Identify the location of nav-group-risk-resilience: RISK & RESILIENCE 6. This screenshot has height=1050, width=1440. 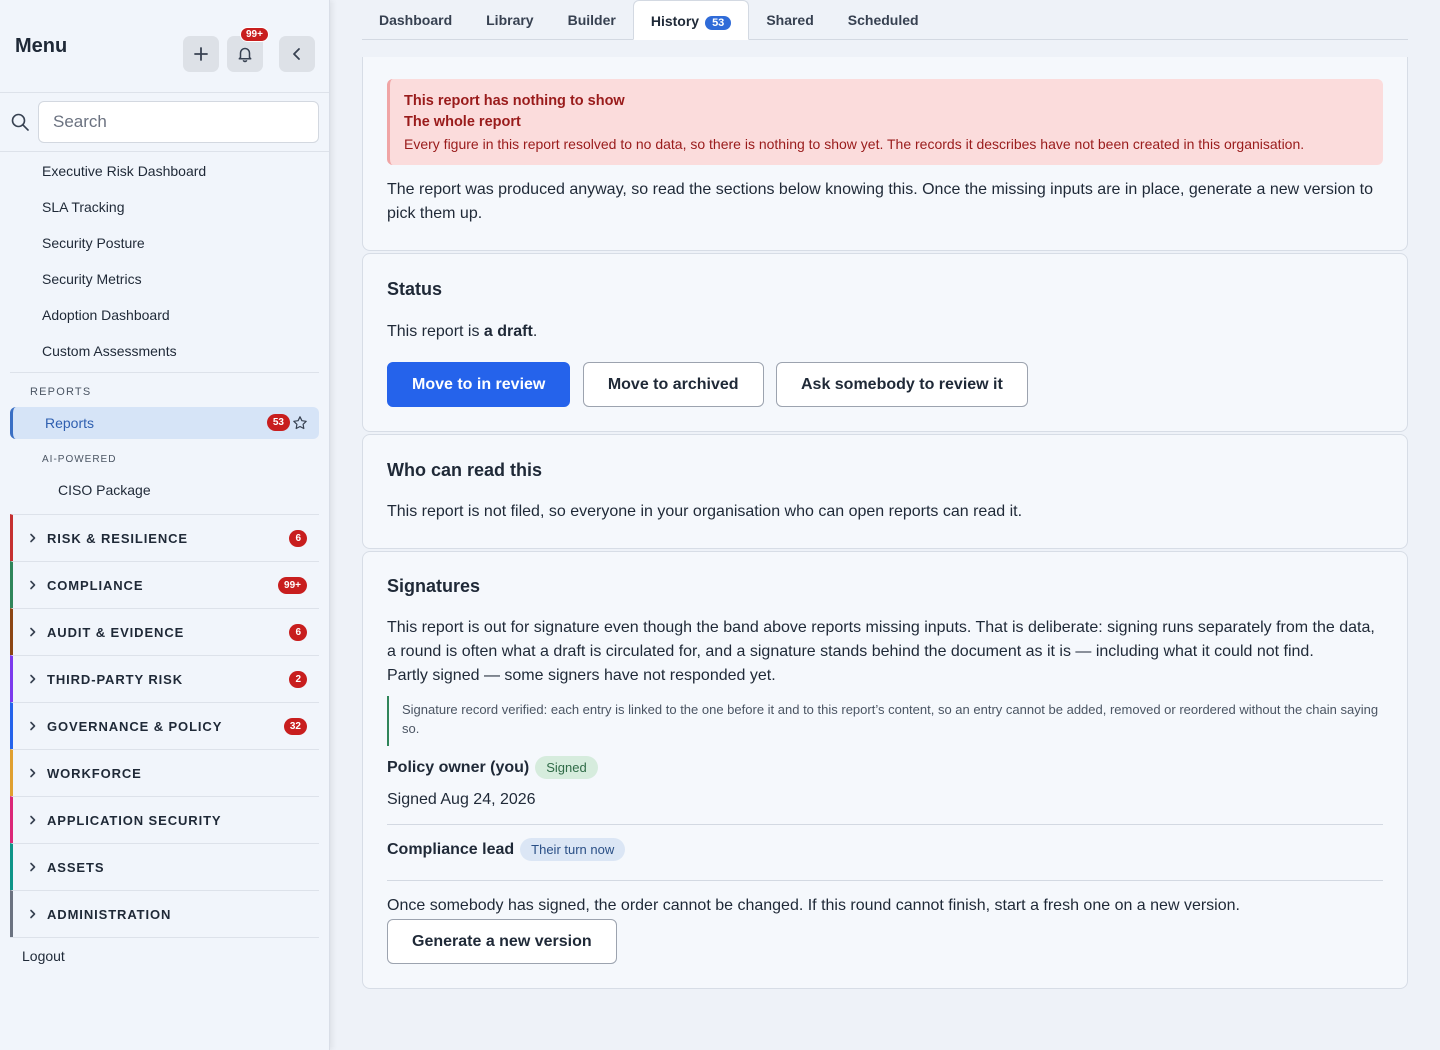
(164, 537).